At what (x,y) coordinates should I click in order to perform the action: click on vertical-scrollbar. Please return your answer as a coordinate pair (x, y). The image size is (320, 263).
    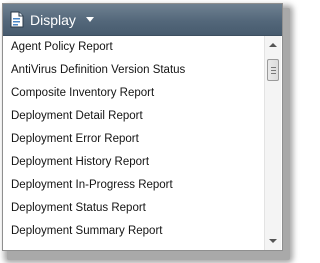
    Looking at the image, I should click on (272, 143).